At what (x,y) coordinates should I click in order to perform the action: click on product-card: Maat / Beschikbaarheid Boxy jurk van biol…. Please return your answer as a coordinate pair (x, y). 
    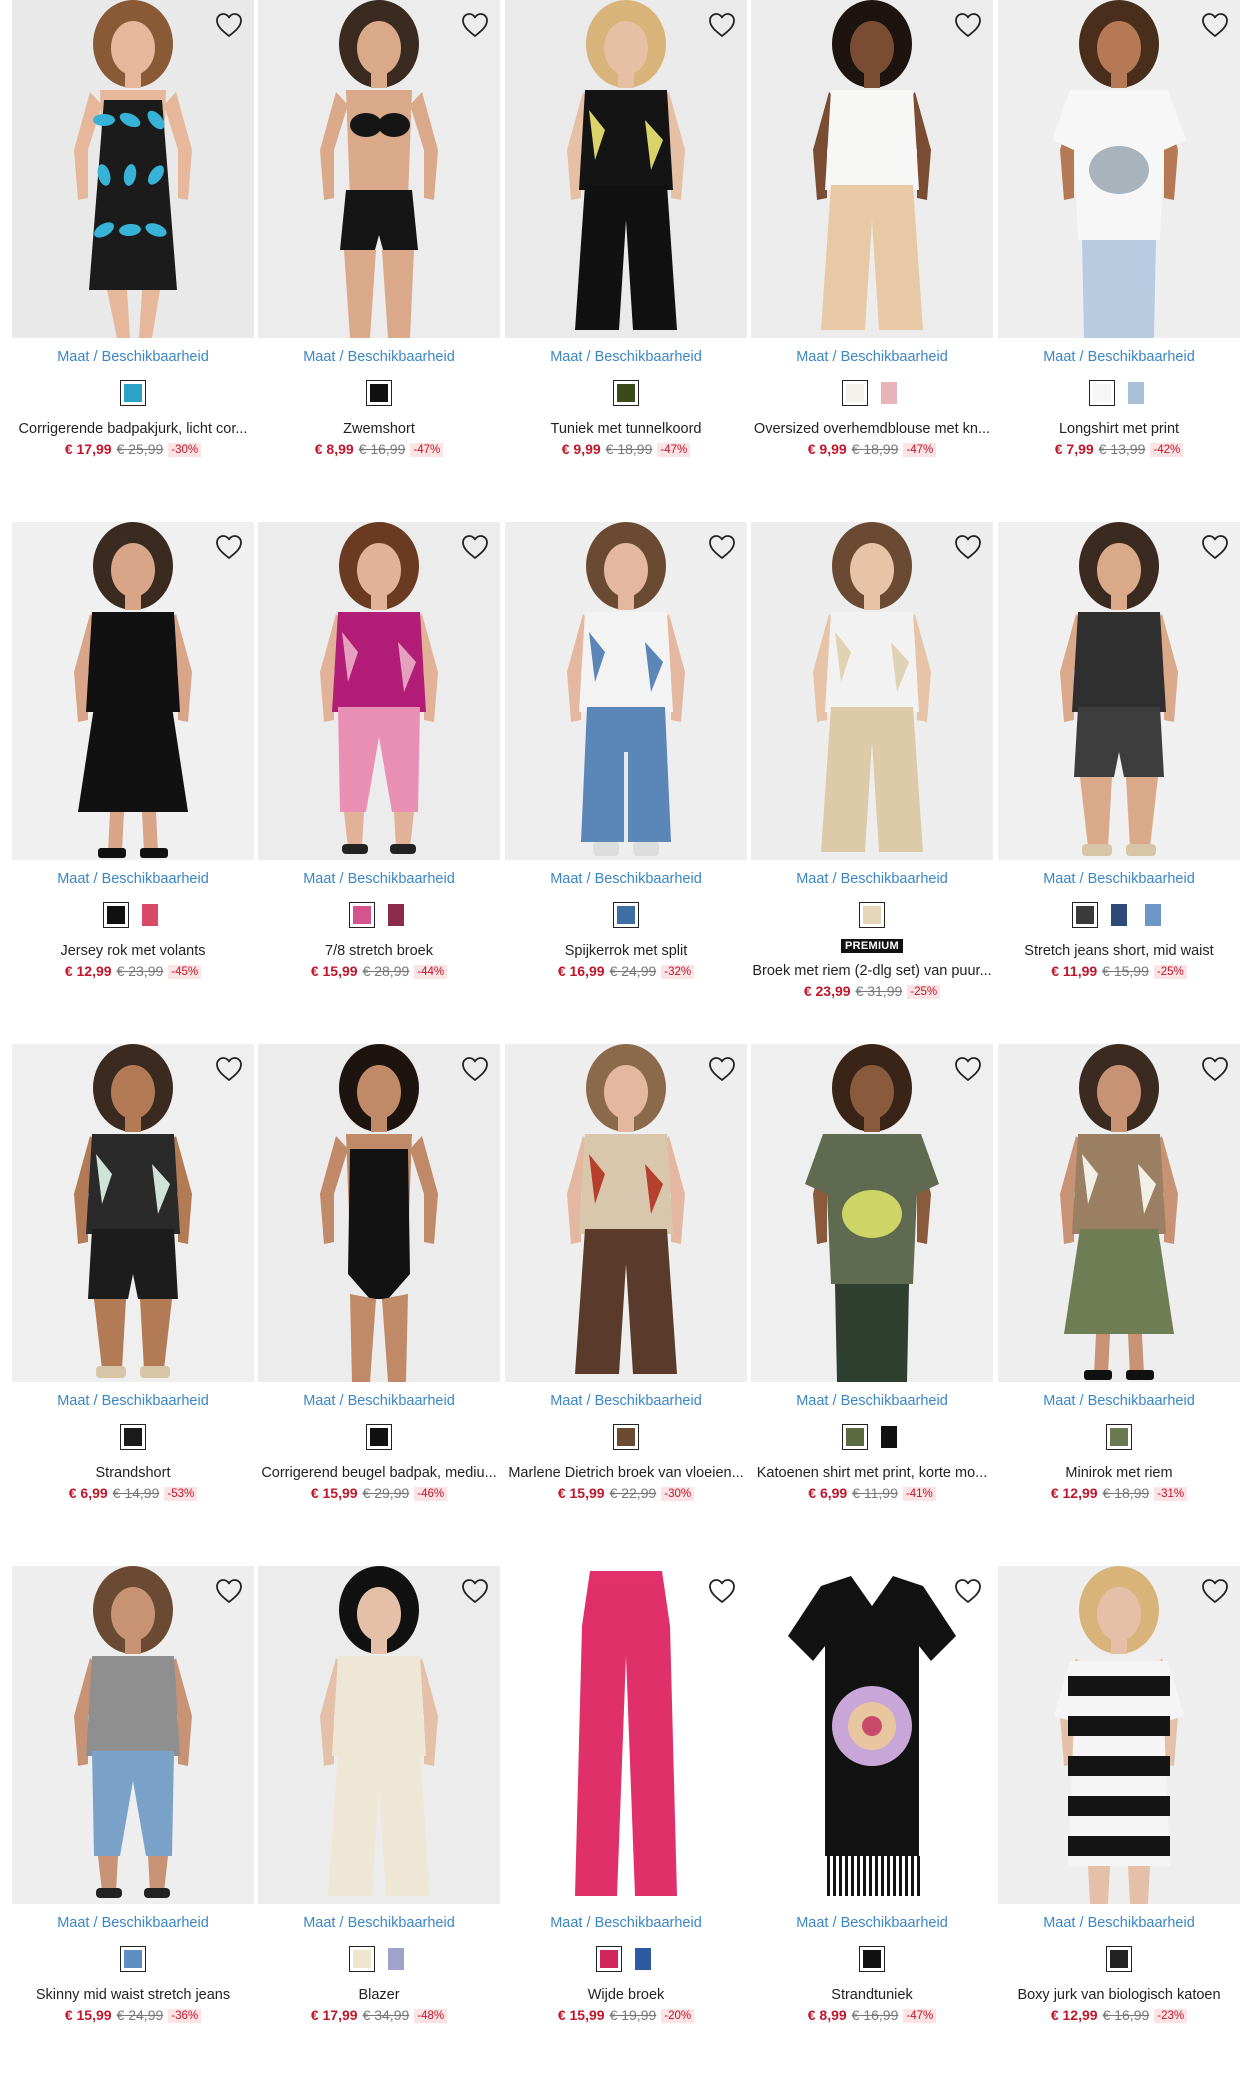
    Looking at the image, I should click on (1119, 1827).